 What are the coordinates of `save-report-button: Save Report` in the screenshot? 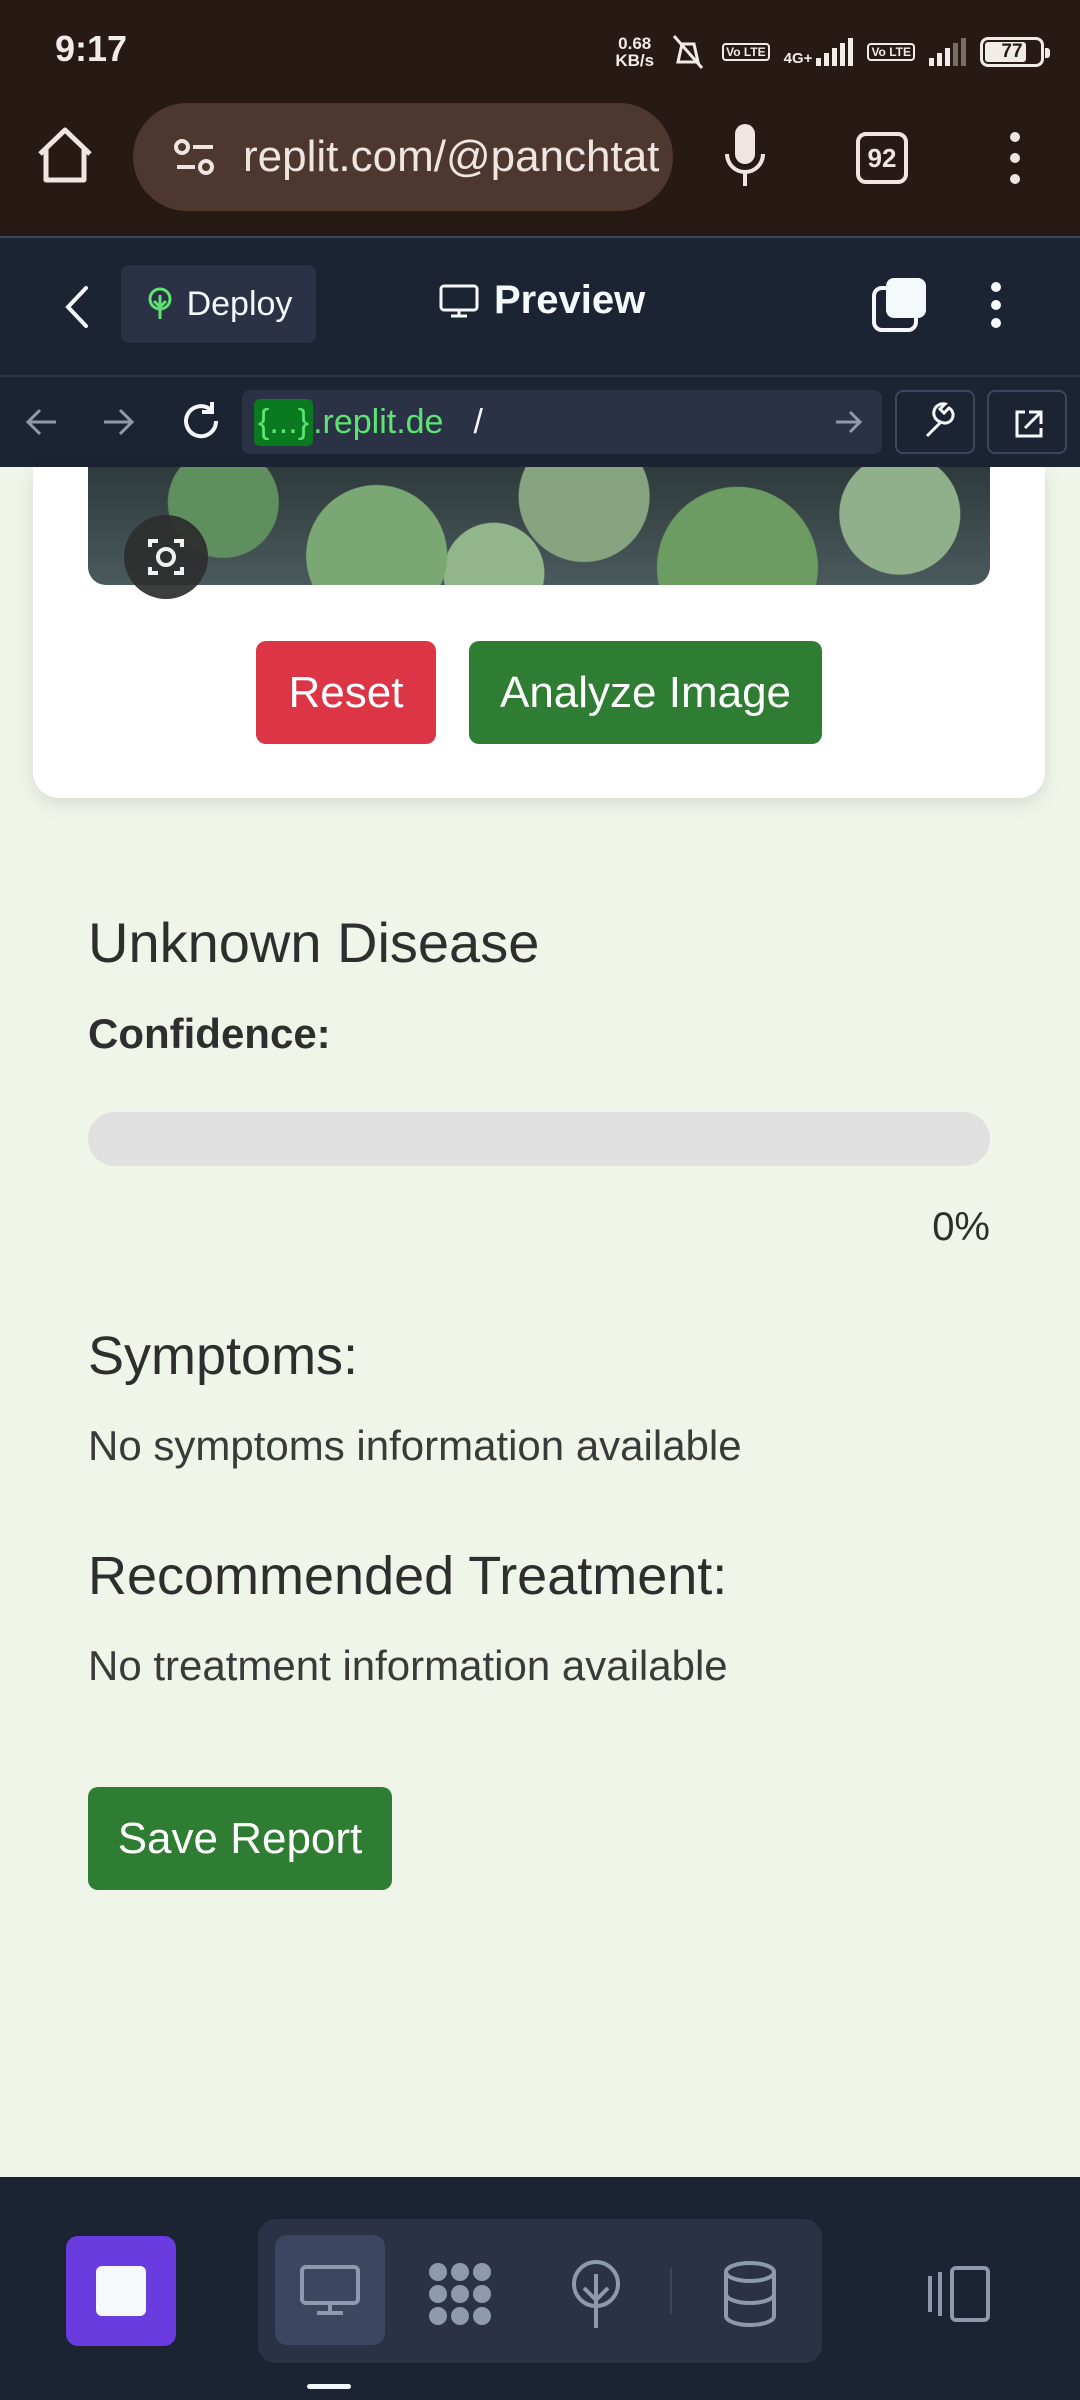 It's located at (240, 1838).